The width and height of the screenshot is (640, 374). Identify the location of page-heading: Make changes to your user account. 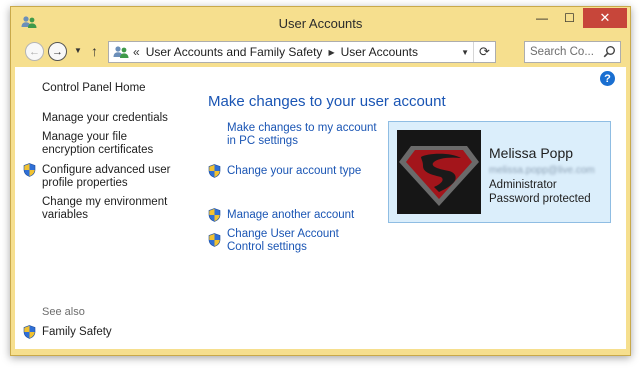
(327, 101).